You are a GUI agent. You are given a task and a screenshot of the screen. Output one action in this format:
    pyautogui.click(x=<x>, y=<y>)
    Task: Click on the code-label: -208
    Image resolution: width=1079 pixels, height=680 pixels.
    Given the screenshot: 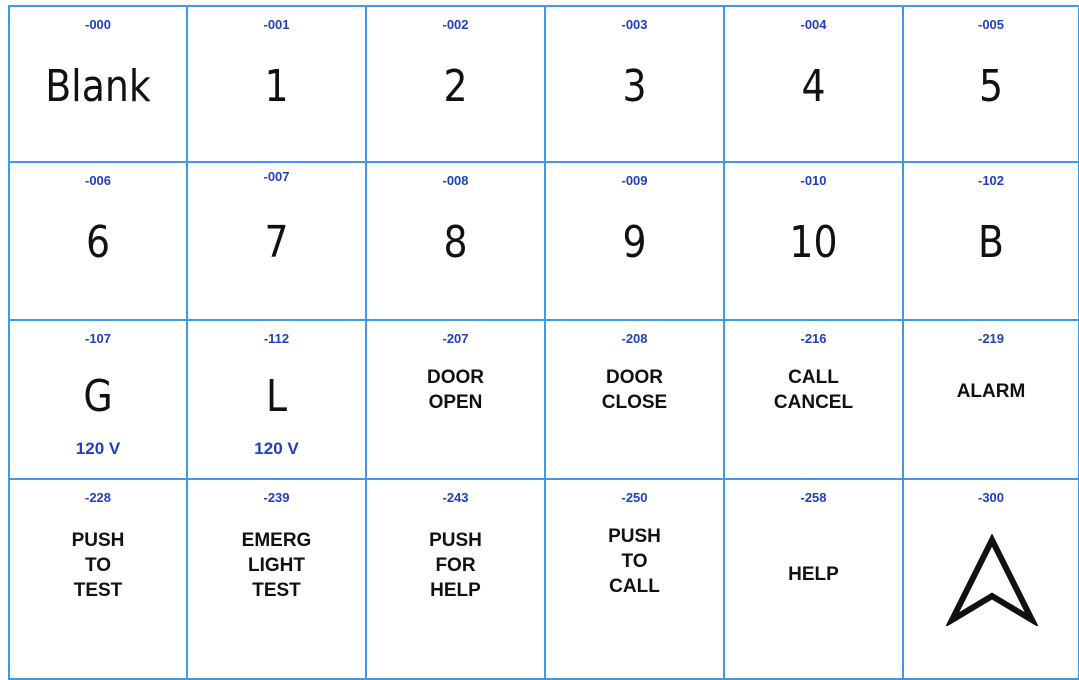 What is the action you would take?
    pyautogui.click(x=634, y=338)
    